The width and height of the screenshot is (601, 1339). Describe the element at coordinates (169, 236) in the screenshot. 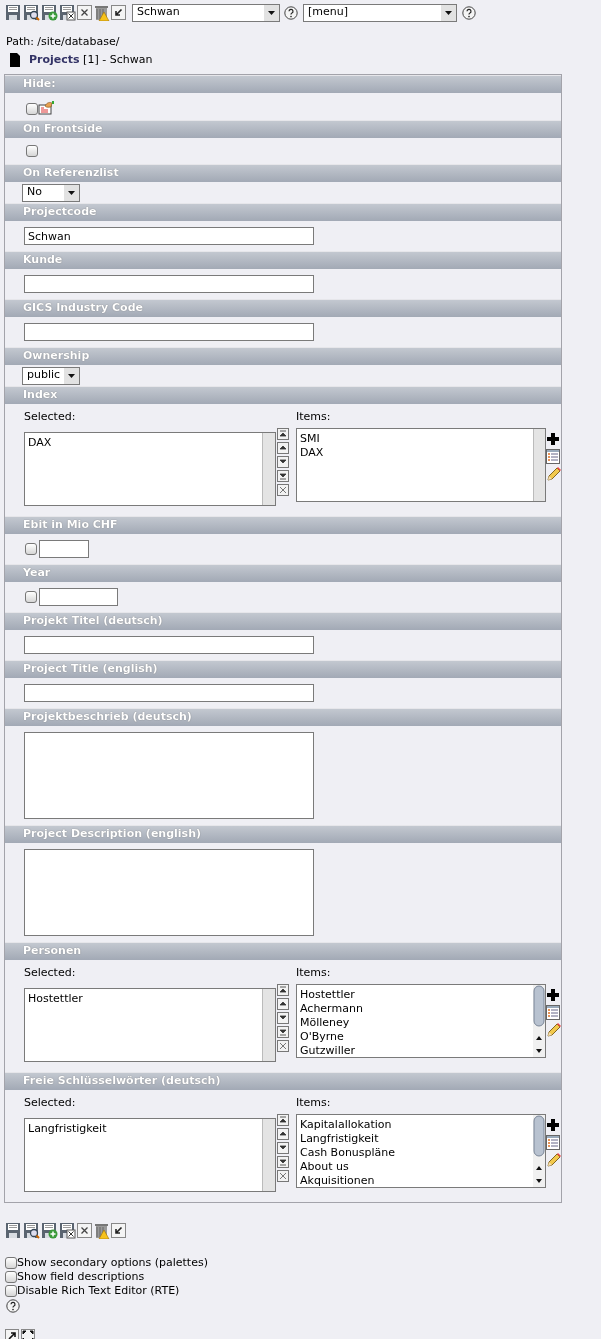

I see `input-field: Schwan` at that location.